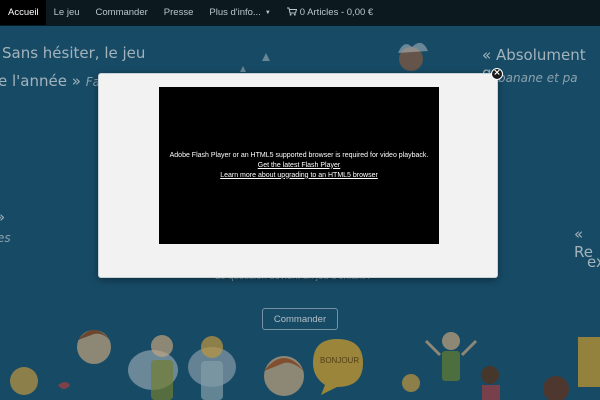 Image resolution: width=600 pixels, height=400 pixels. Describe the element at coordinates (497, 74) in the screenshot. I see `close-icon: ×` at that location.